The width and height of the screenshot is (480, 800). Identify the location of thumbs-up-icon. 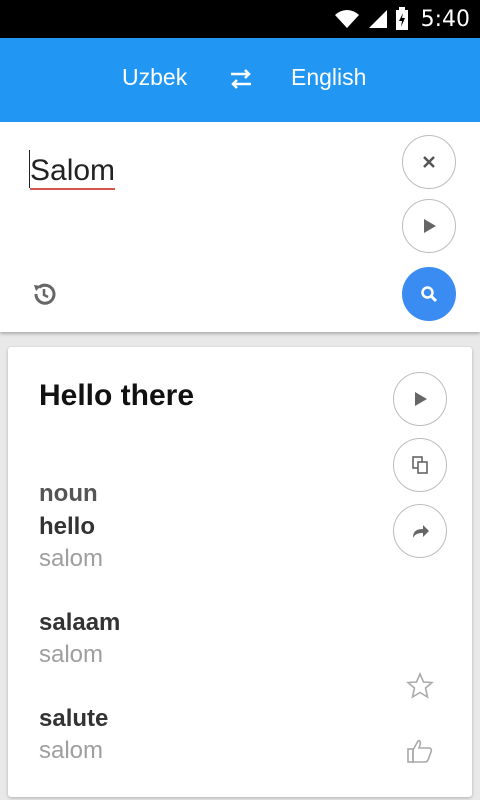
(420, 751).